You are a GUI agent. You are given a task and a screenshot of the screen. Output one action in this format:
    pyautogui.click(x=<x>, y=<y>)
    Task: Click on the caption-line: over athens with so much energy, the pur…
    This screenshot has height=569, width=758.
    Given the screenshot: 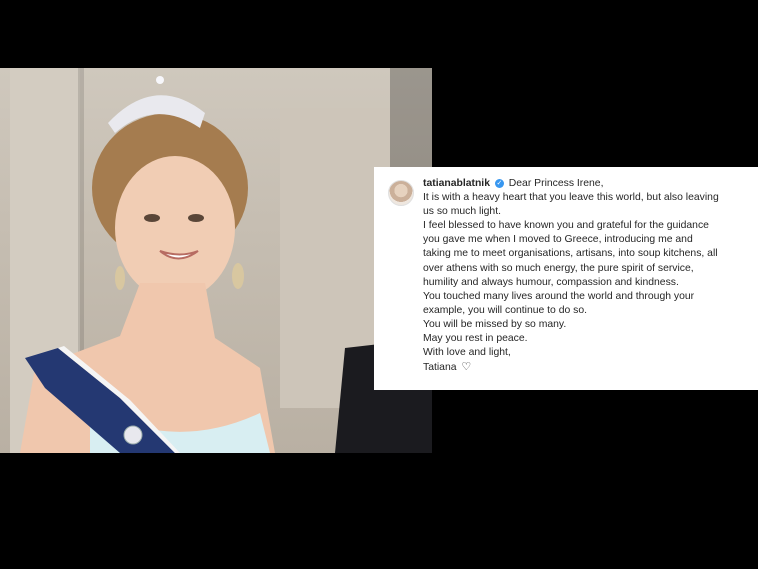 What is the action you would take?
    pyautogui.click(x=558, y=268)
    